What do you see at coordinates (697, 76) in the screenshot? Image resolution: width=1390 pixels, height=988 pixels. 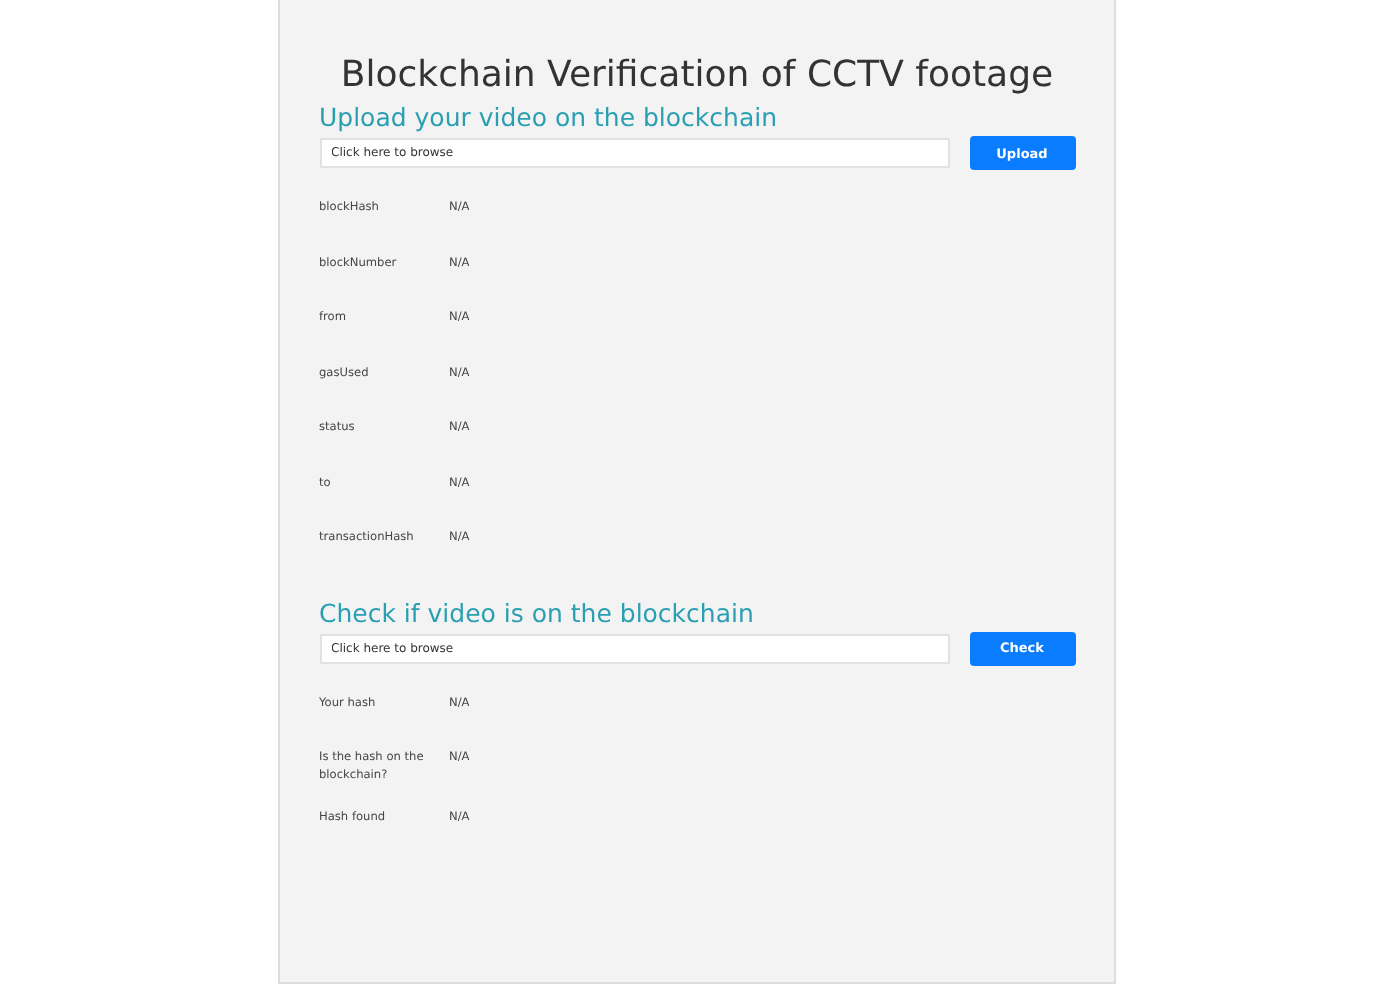 I see `page-title: Blockchain Verification of CCTV footage` at bounding box center [697, 76].